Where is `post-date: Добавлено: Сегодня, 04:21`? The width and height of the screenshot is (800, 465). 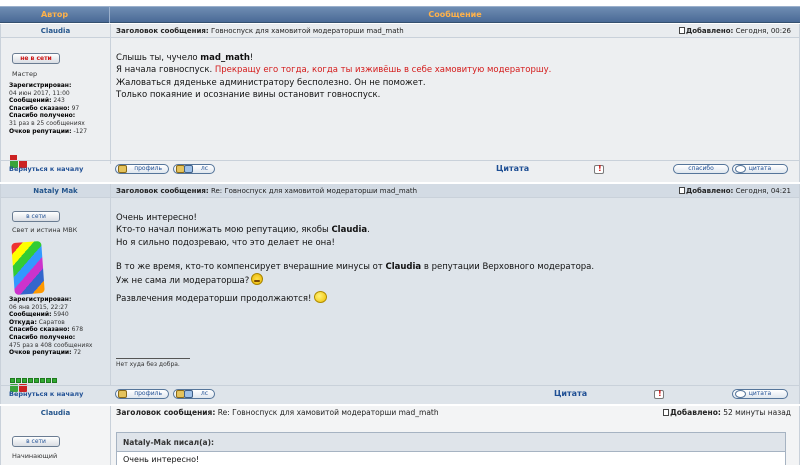 post-date: Добавлено: Сегодня, 04:21 is located at coordinates (734, 191).